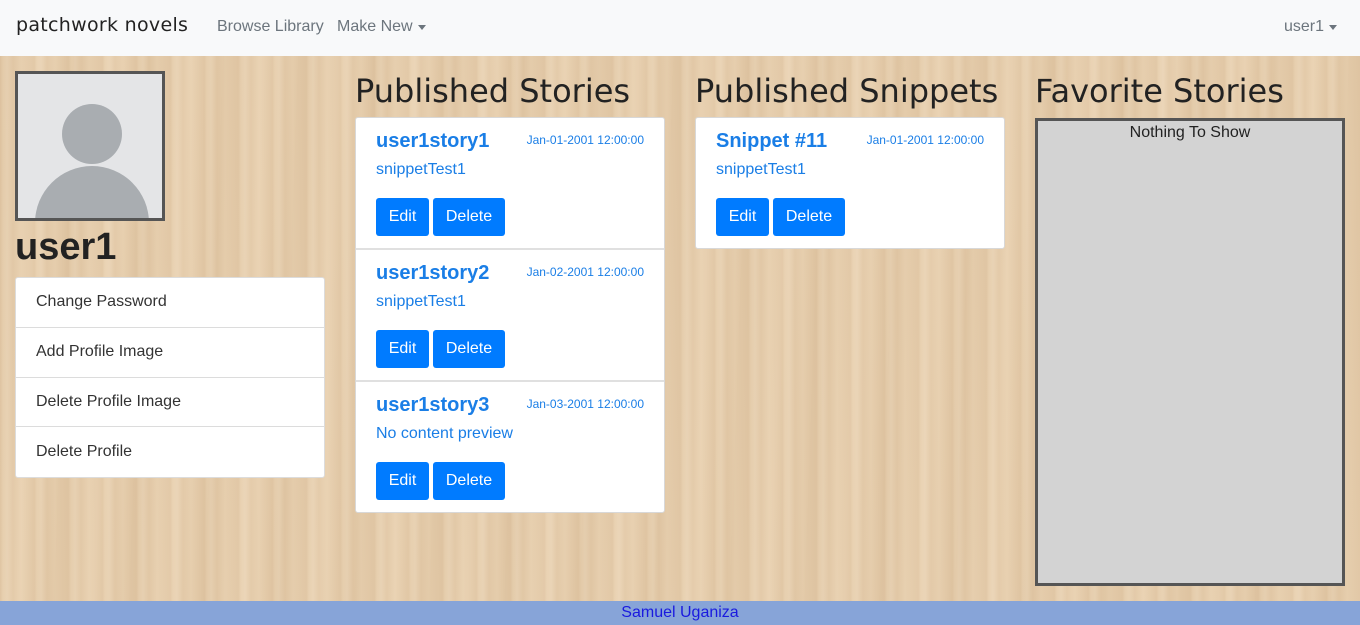 This screenshot has height=625, width=1360. I want to click on profile-username: user1, so click(66, 247).